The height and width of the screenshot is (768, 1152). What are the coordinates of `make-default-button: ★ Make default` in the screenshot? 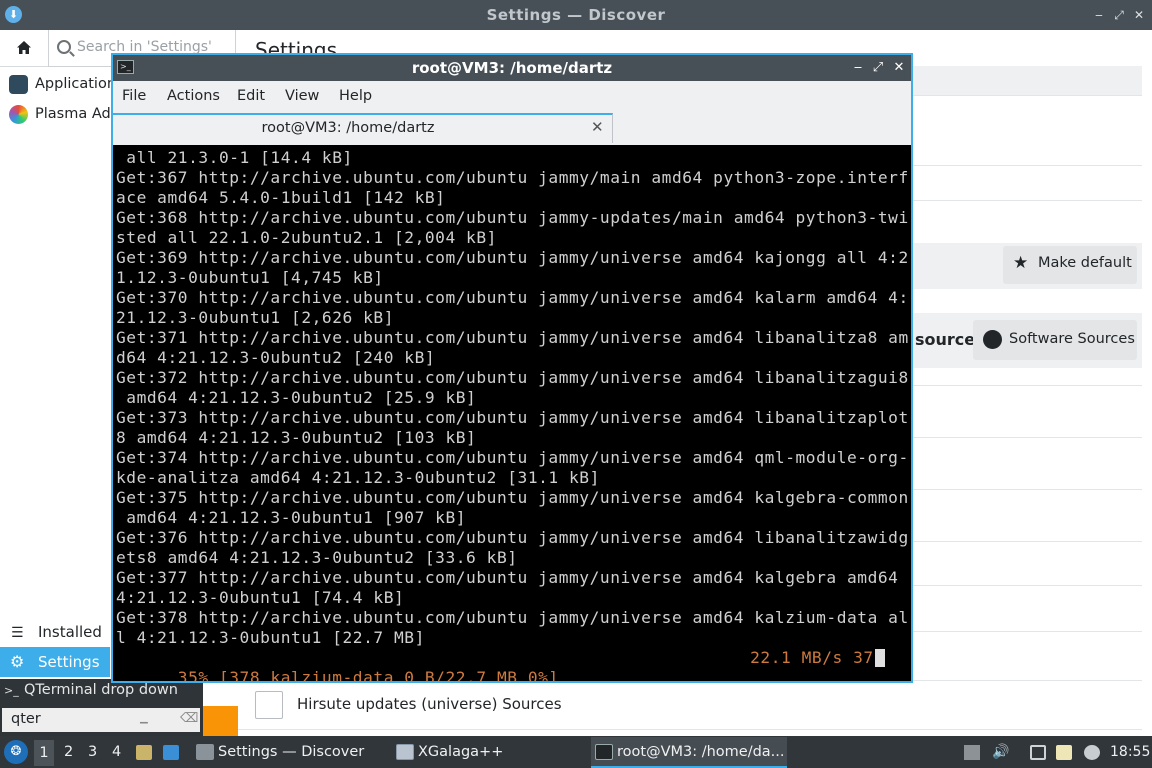 It's located at (1070, 265).